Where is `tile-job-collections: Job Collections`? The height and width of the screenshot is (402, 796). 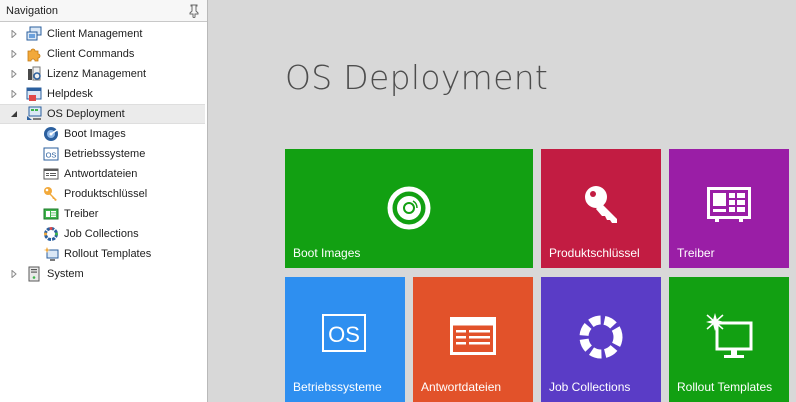
tile-job-collections: Job Collections is located at coordinates (601, 339).